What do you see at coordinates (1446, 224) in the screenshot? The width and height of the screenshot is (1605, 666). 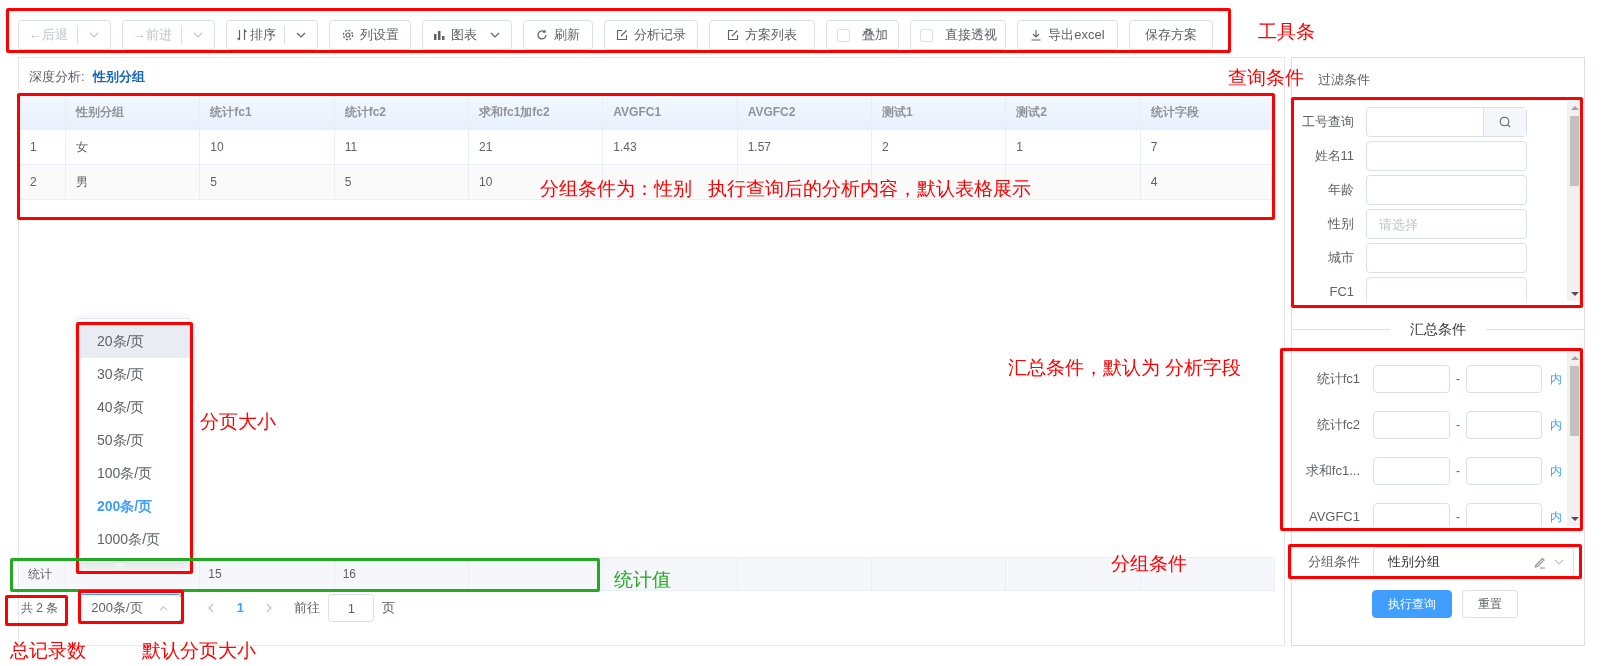 I see `select-field: 请选择` at bounding box center [1446, 224].